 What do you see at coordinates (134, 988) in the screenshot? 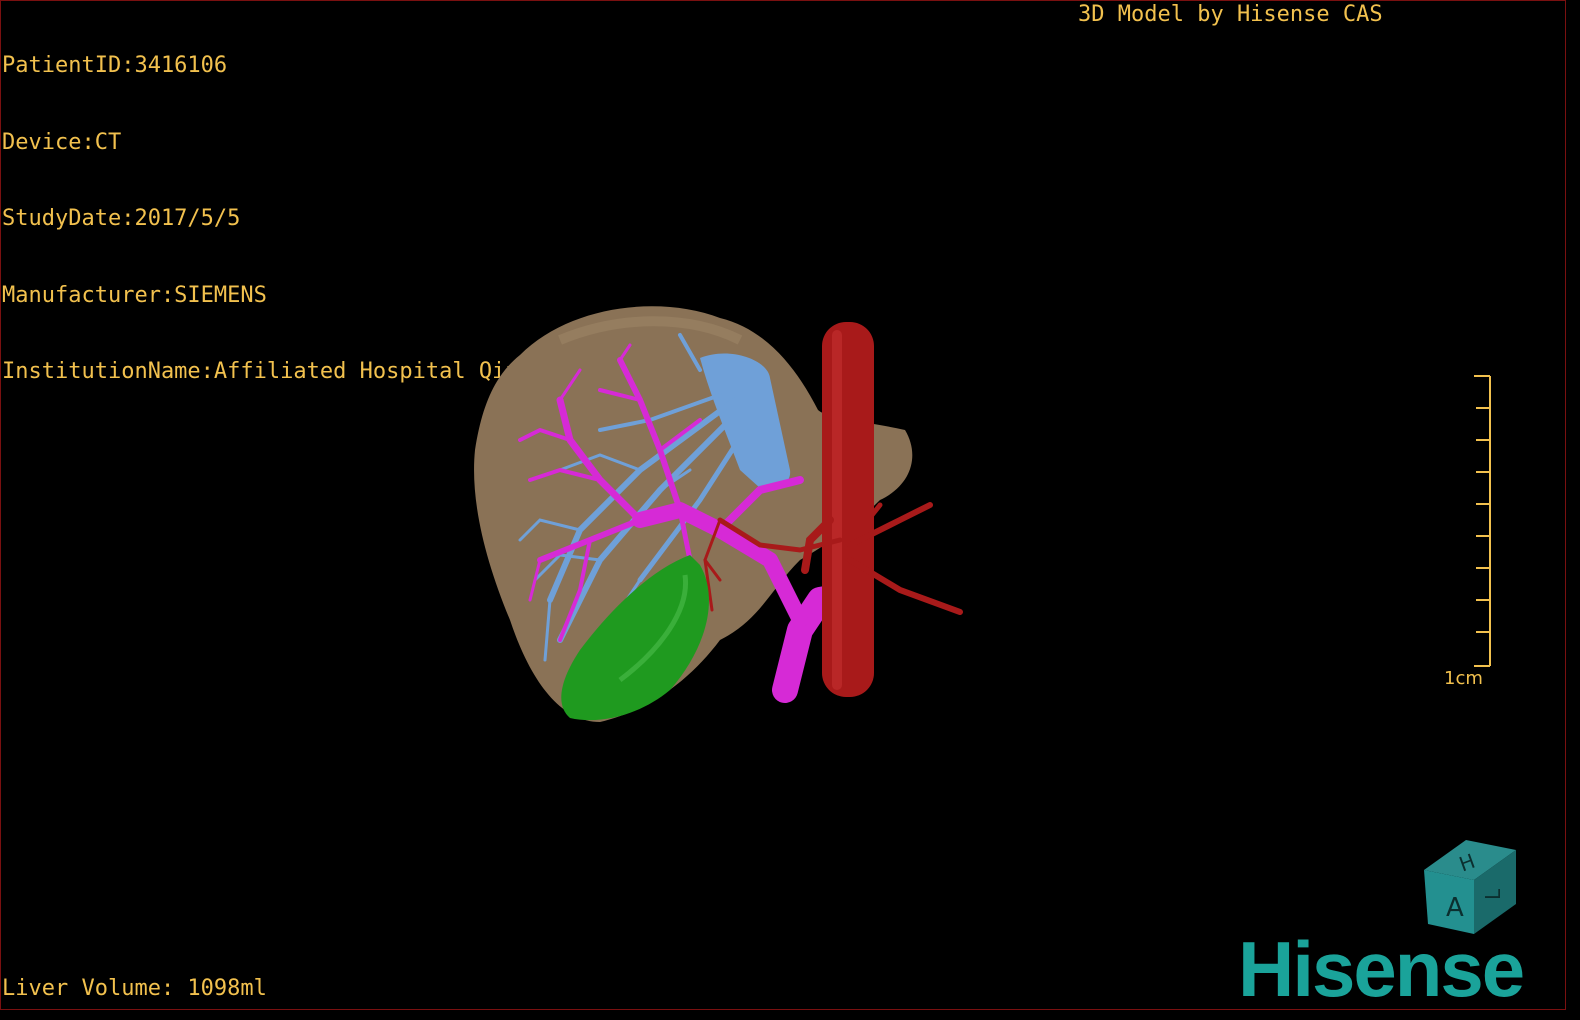
I see `liver-volume-text: Liver Volume: 1098ml` at bounding box center [134, 988].